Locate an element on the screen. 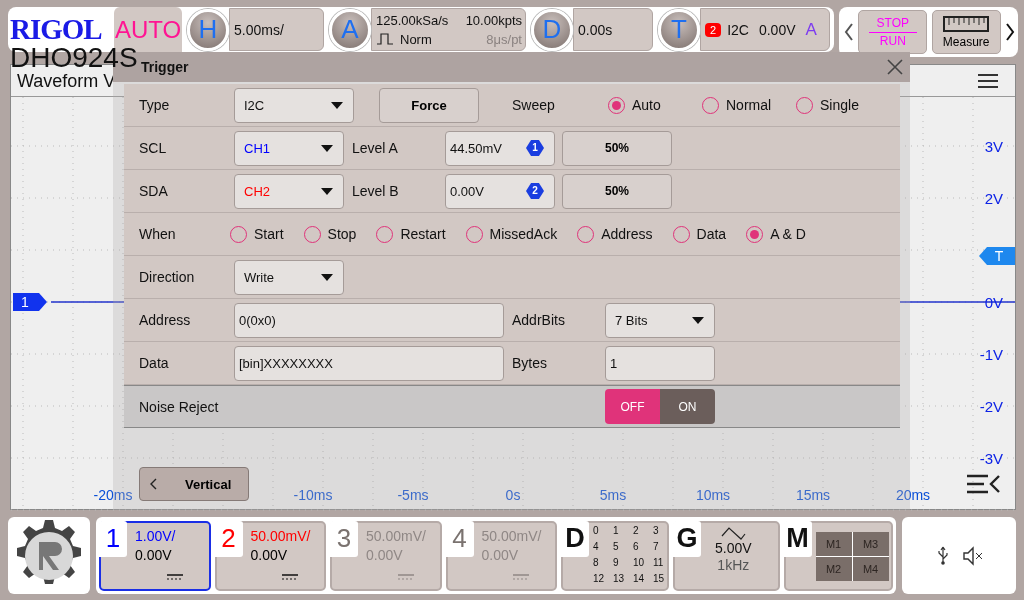  chevron-right-icon is located at coordinates (1010, 32).